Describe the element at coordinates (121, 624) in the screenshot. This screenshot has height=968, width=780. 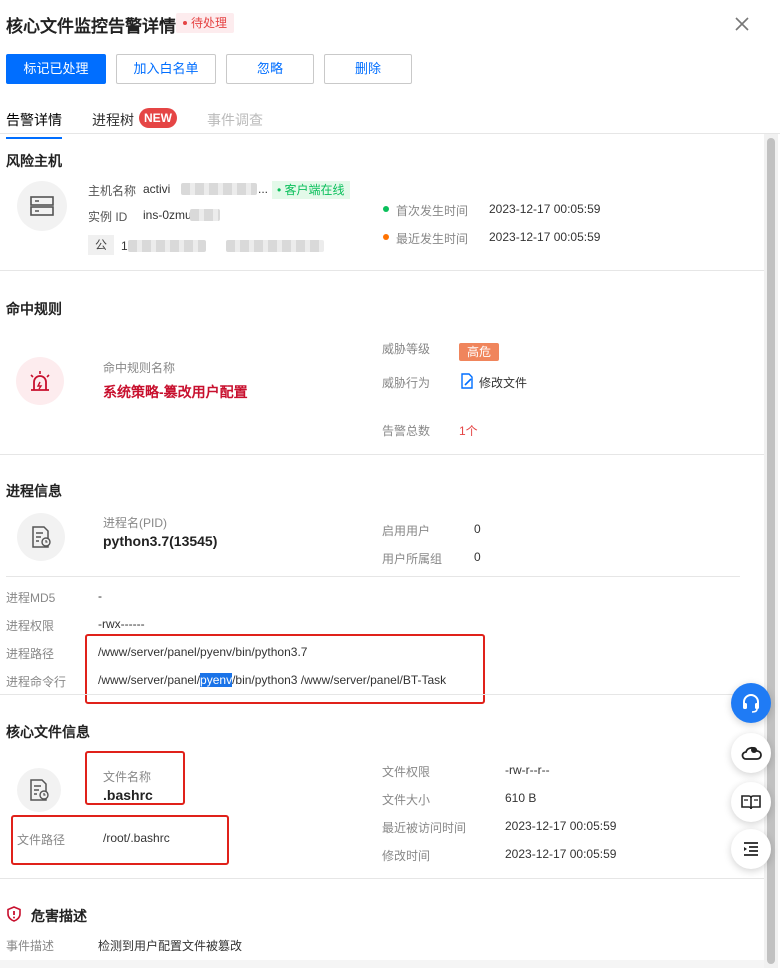
I see `process-perm-value: -rwx------` at that location.